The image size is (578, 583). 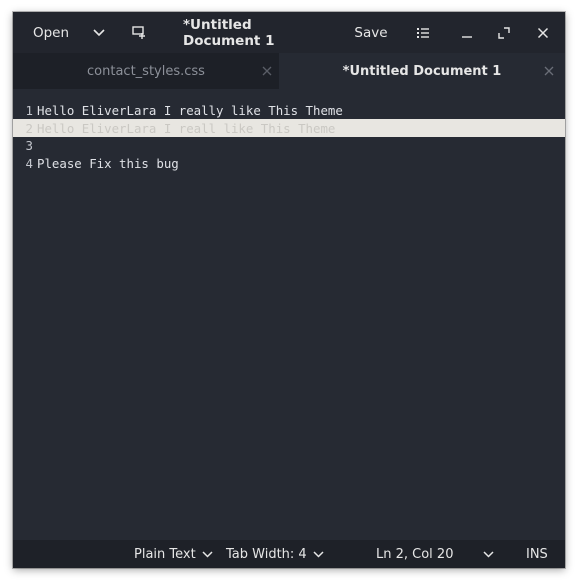 I want to click on language-label: Plain Text, so click(x=165, y=554).